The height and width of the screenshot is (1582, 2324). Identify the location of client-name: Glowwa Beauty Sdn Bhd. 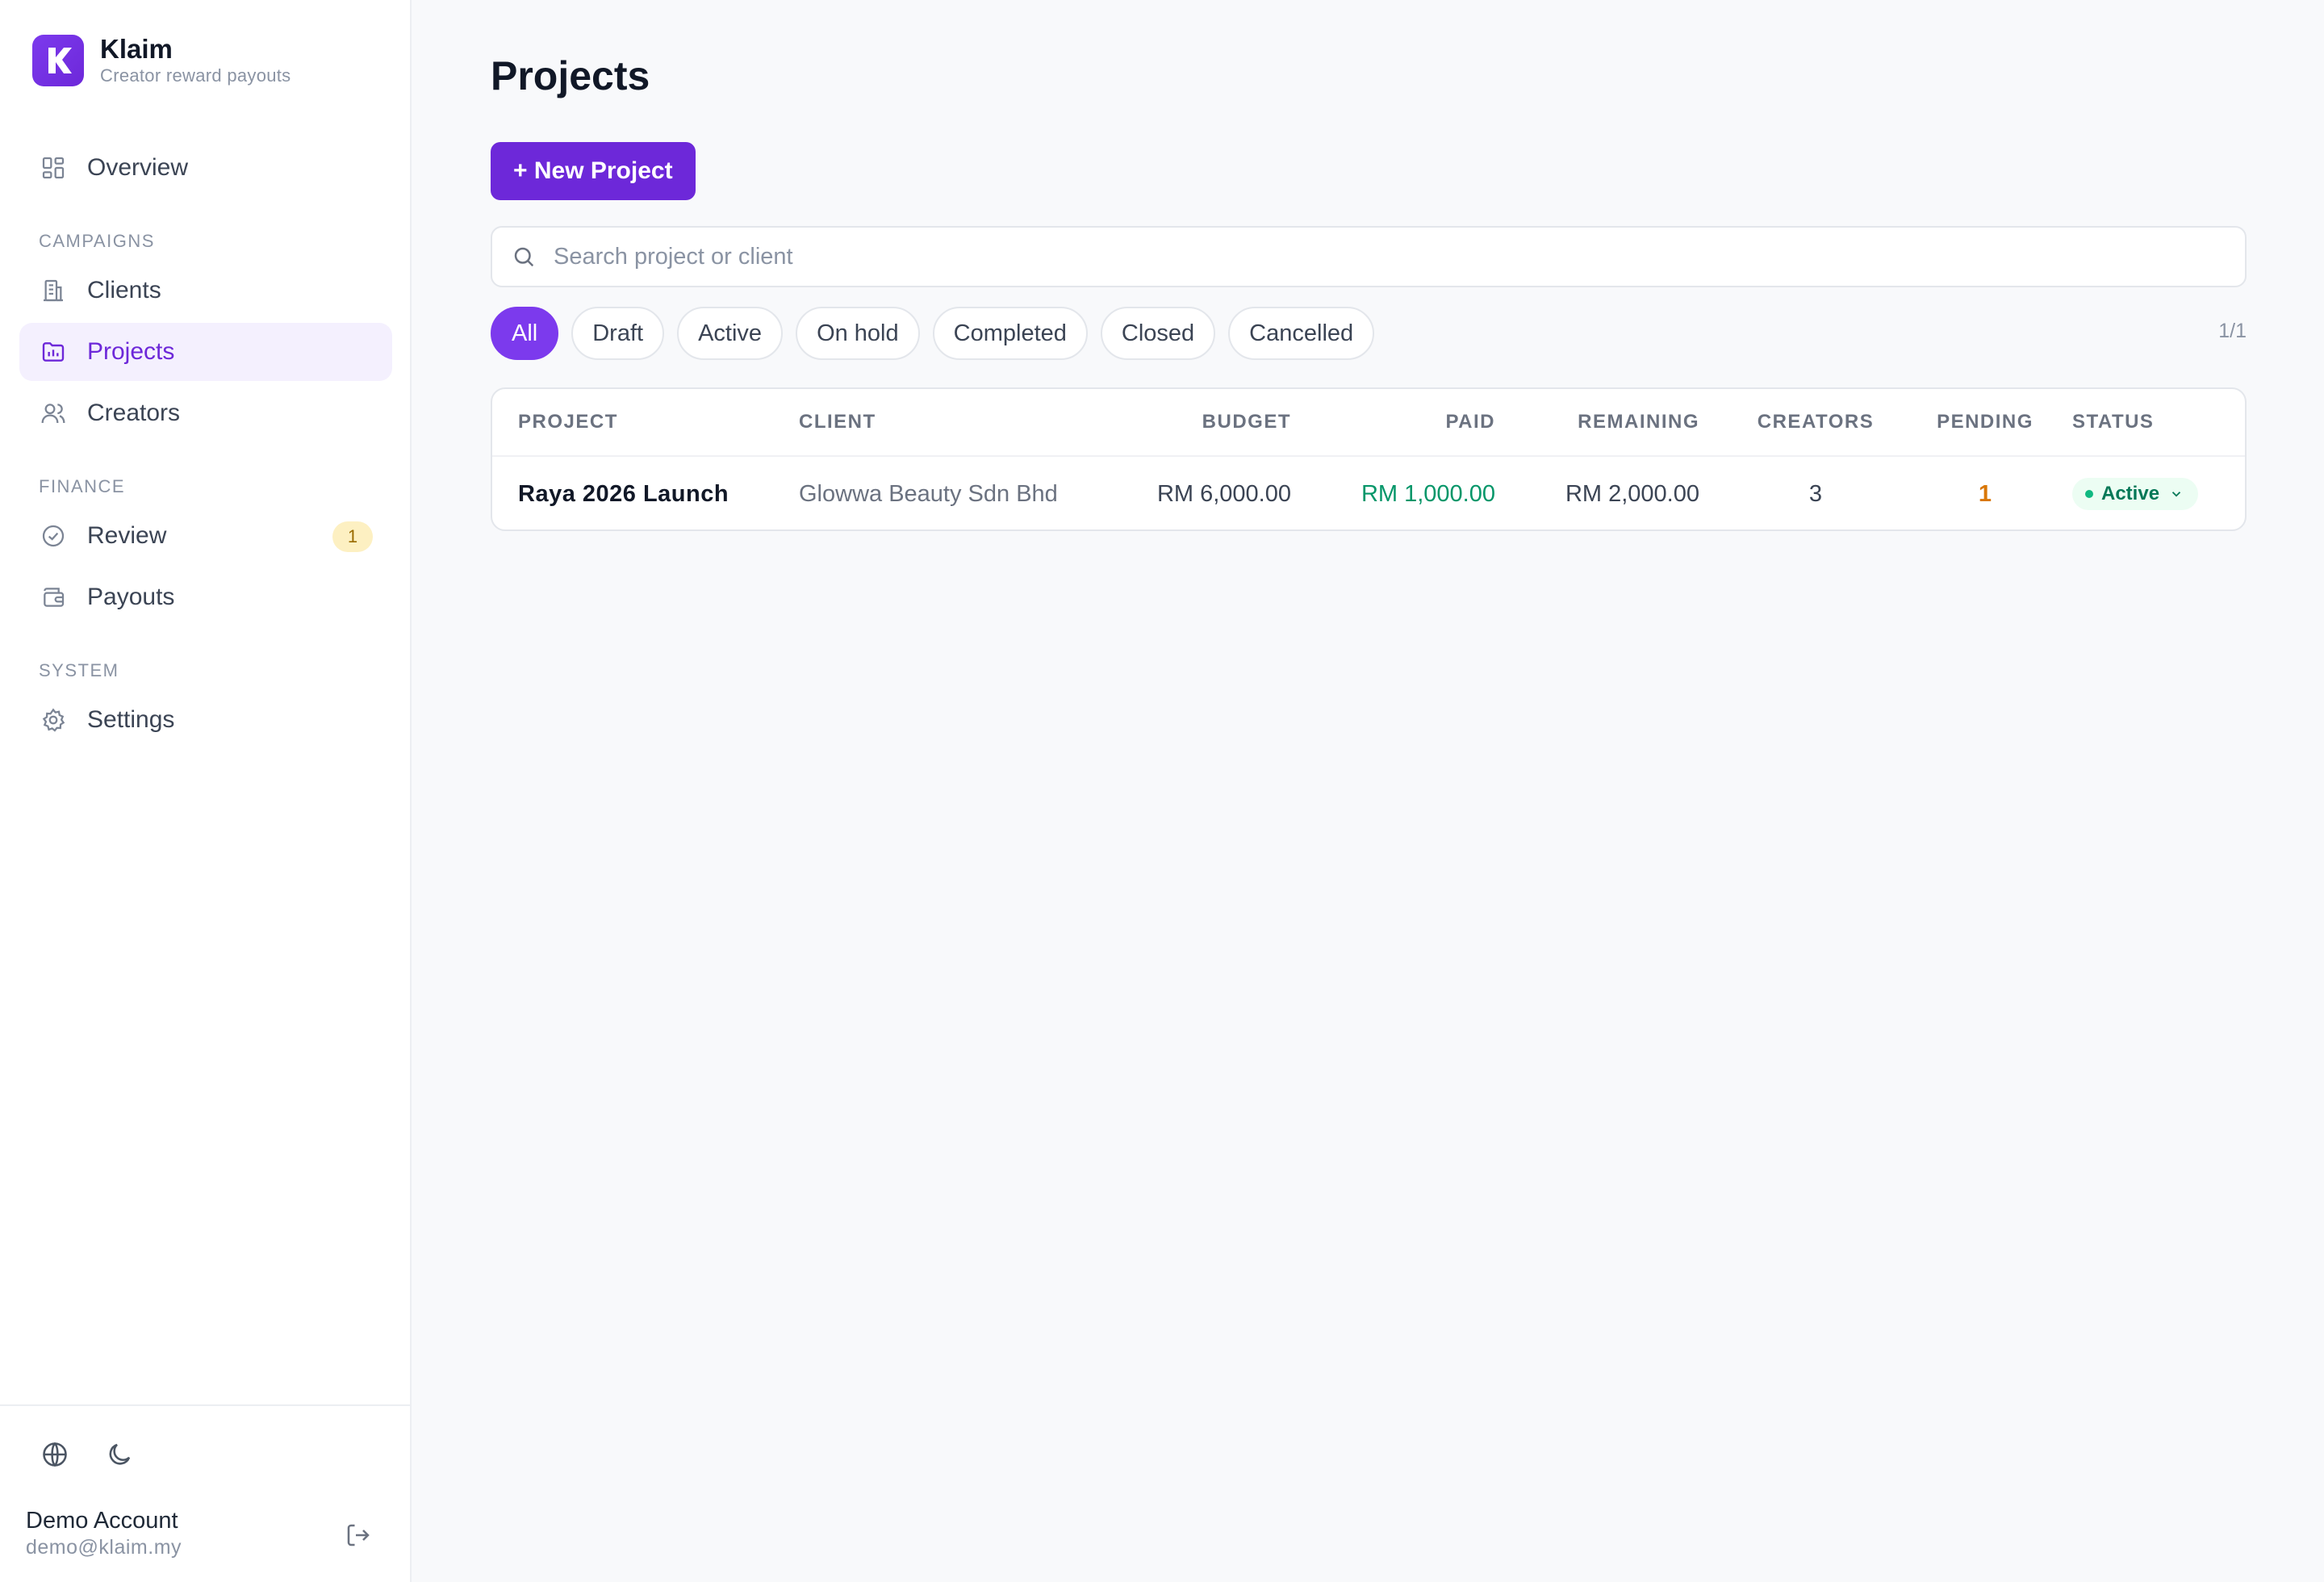
(928, 493).